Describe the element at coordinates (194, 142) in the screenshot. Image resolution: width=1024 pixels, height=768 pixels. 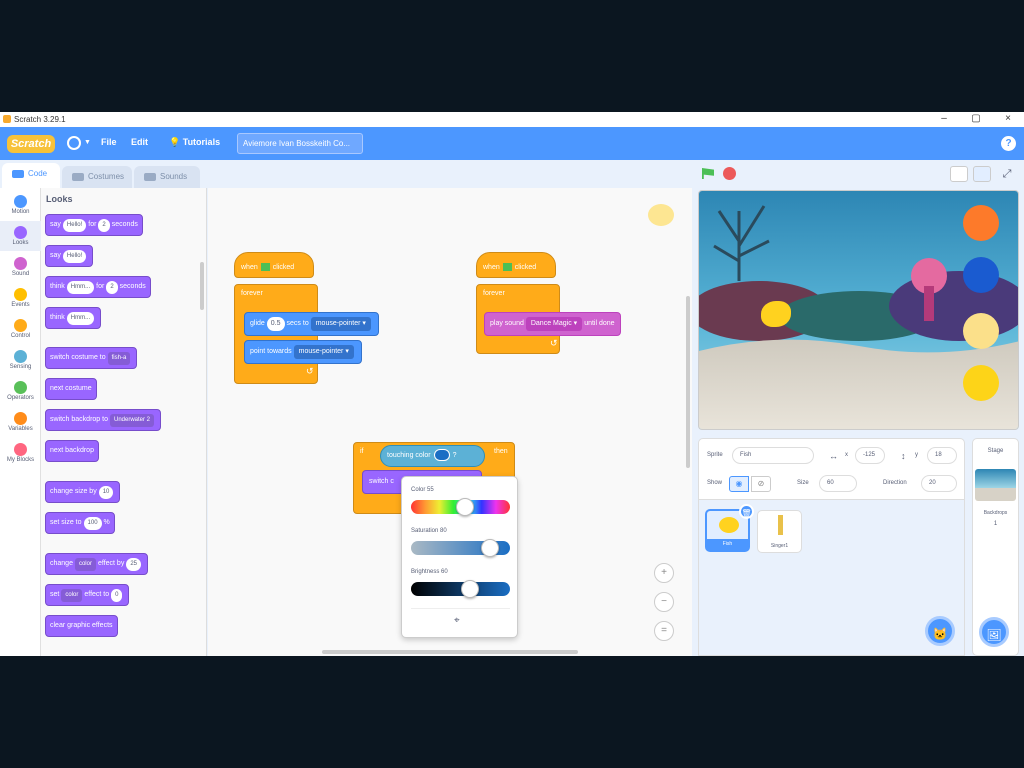
I see `tutorials-menu: 💡 Tutorials` at that location.